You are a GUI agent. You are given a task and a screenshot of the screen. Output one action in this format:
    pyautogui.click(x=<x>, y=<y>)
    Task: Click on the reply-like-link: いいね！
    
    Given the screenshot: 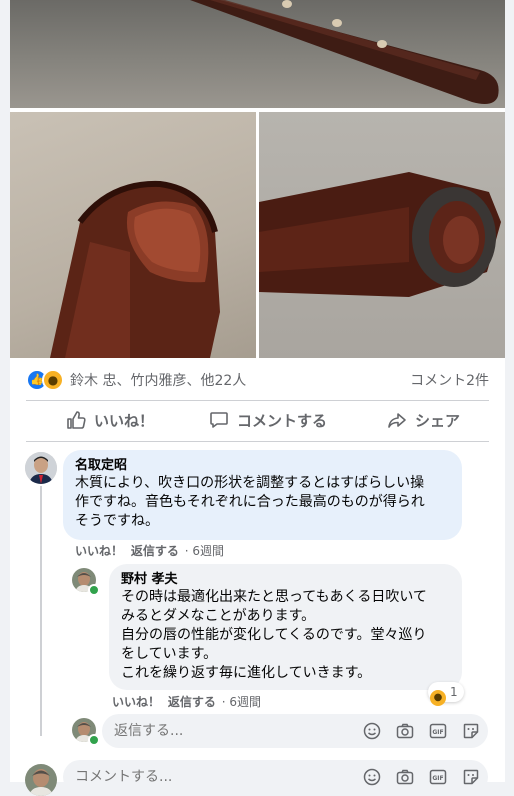 What is the action you would take?
    pyautogui.click(x=136, y=702)
    